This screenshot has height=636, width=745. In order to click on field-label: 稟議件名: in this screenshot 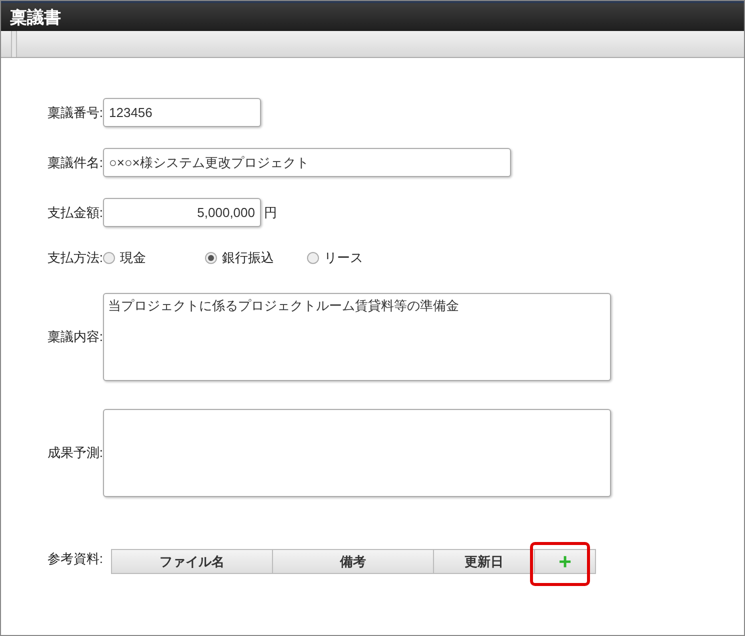, I will do `click(74, 163)`.